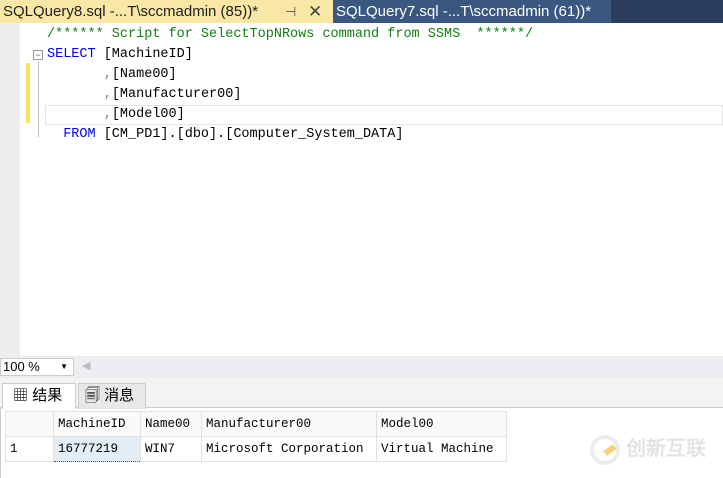 Image resolution: width=723 pixels, height=478 pixels. Describe the element at coordinates (144, 54) in the screenshot. I see `column-machineid: [MachineID]` at that location.